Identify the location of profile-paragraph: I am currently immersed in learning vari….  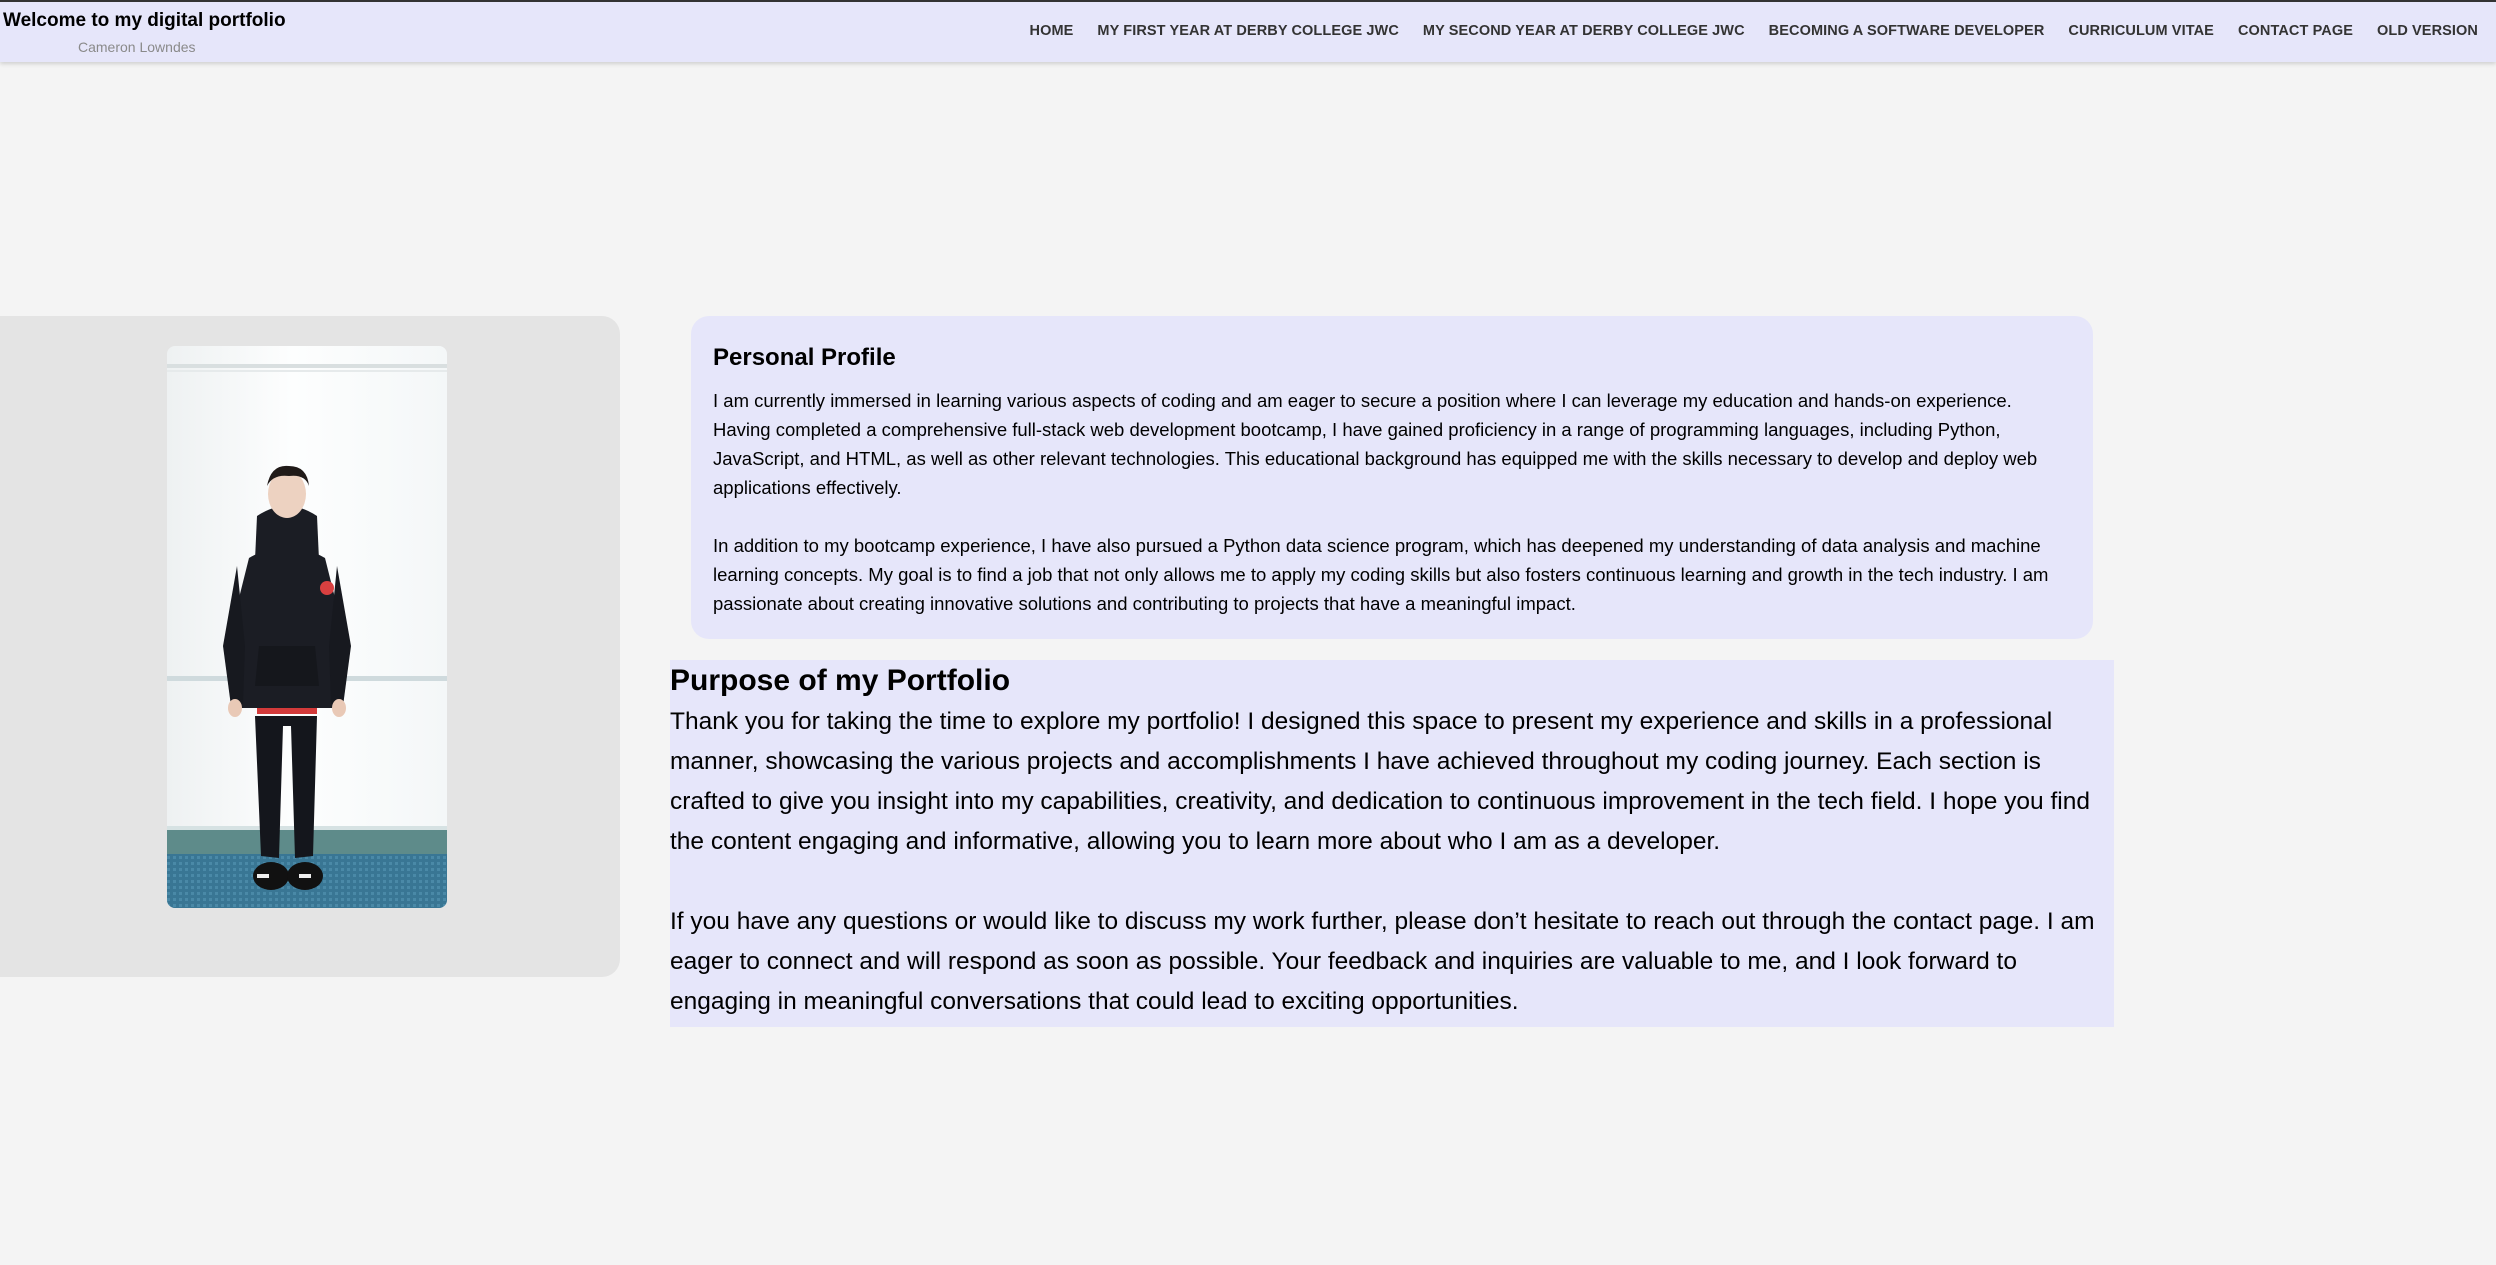
(1375, 444).